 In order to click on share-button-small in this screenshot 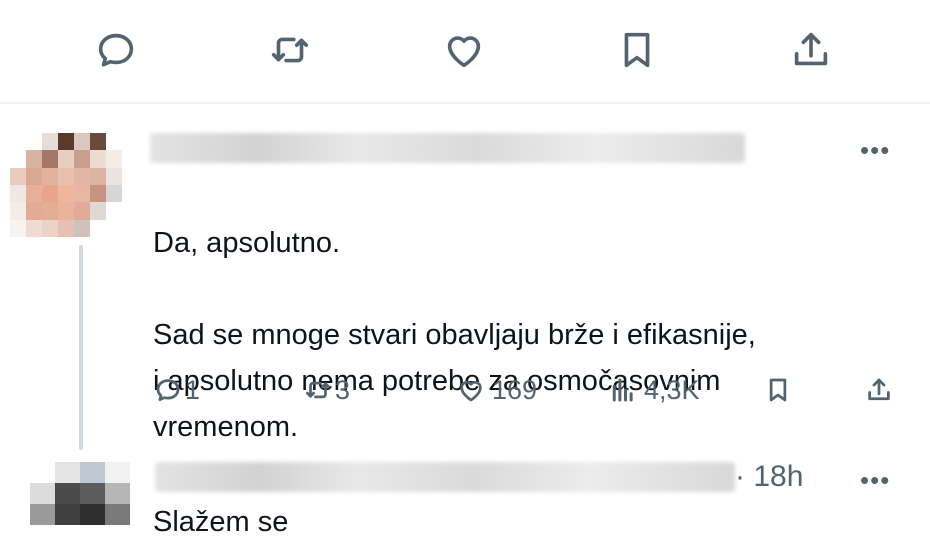, I will do `click(879, 390)`.